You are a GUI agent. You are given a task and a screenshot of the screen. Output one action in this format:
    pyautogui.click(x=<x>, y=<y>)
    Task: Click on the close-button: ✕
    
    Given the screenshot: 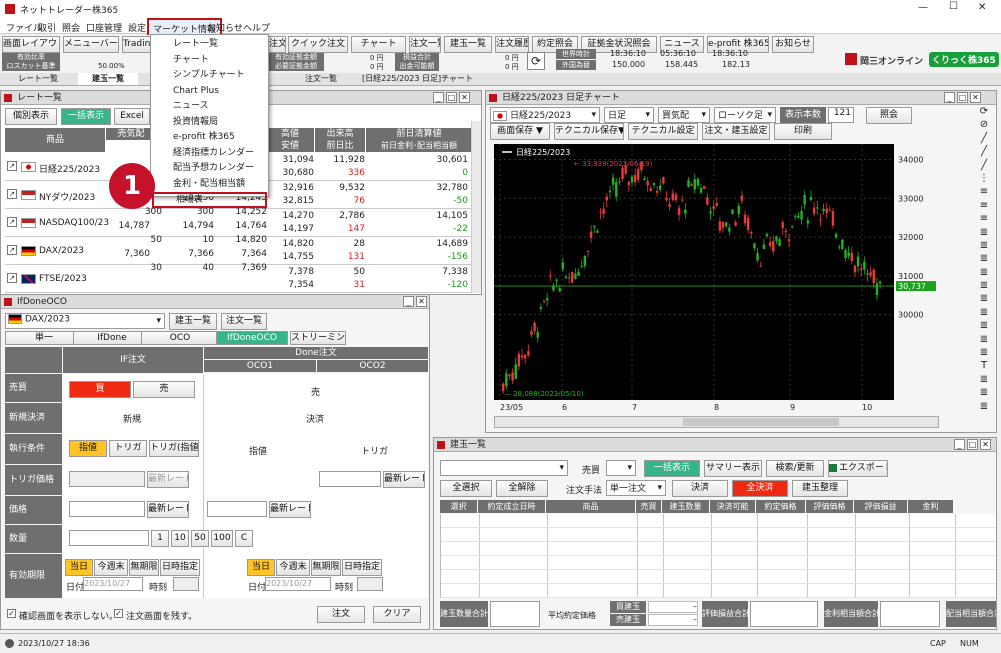 What is the action you would take?
    pyautogui.click(x=982, y=7)
    